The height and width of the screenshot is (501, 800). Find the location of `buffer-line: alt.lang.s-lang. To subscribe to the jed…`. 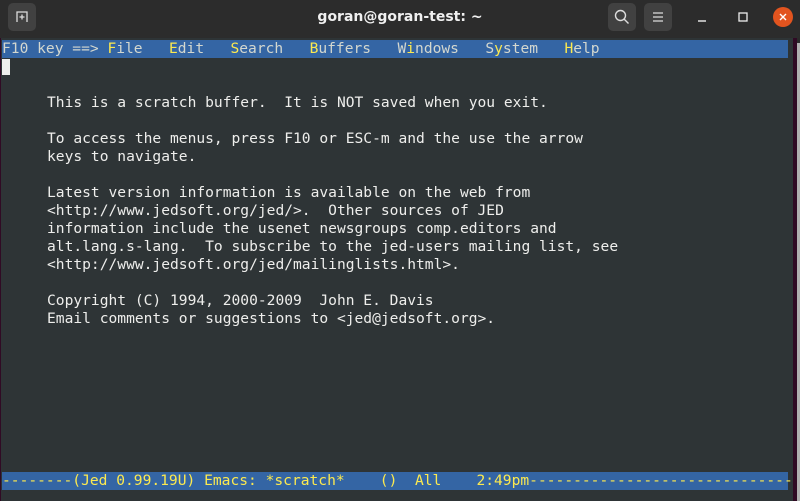

buffer-line: alt.lang.s-lang. To subscribe to the jed… is located at coordinates (333, 246).